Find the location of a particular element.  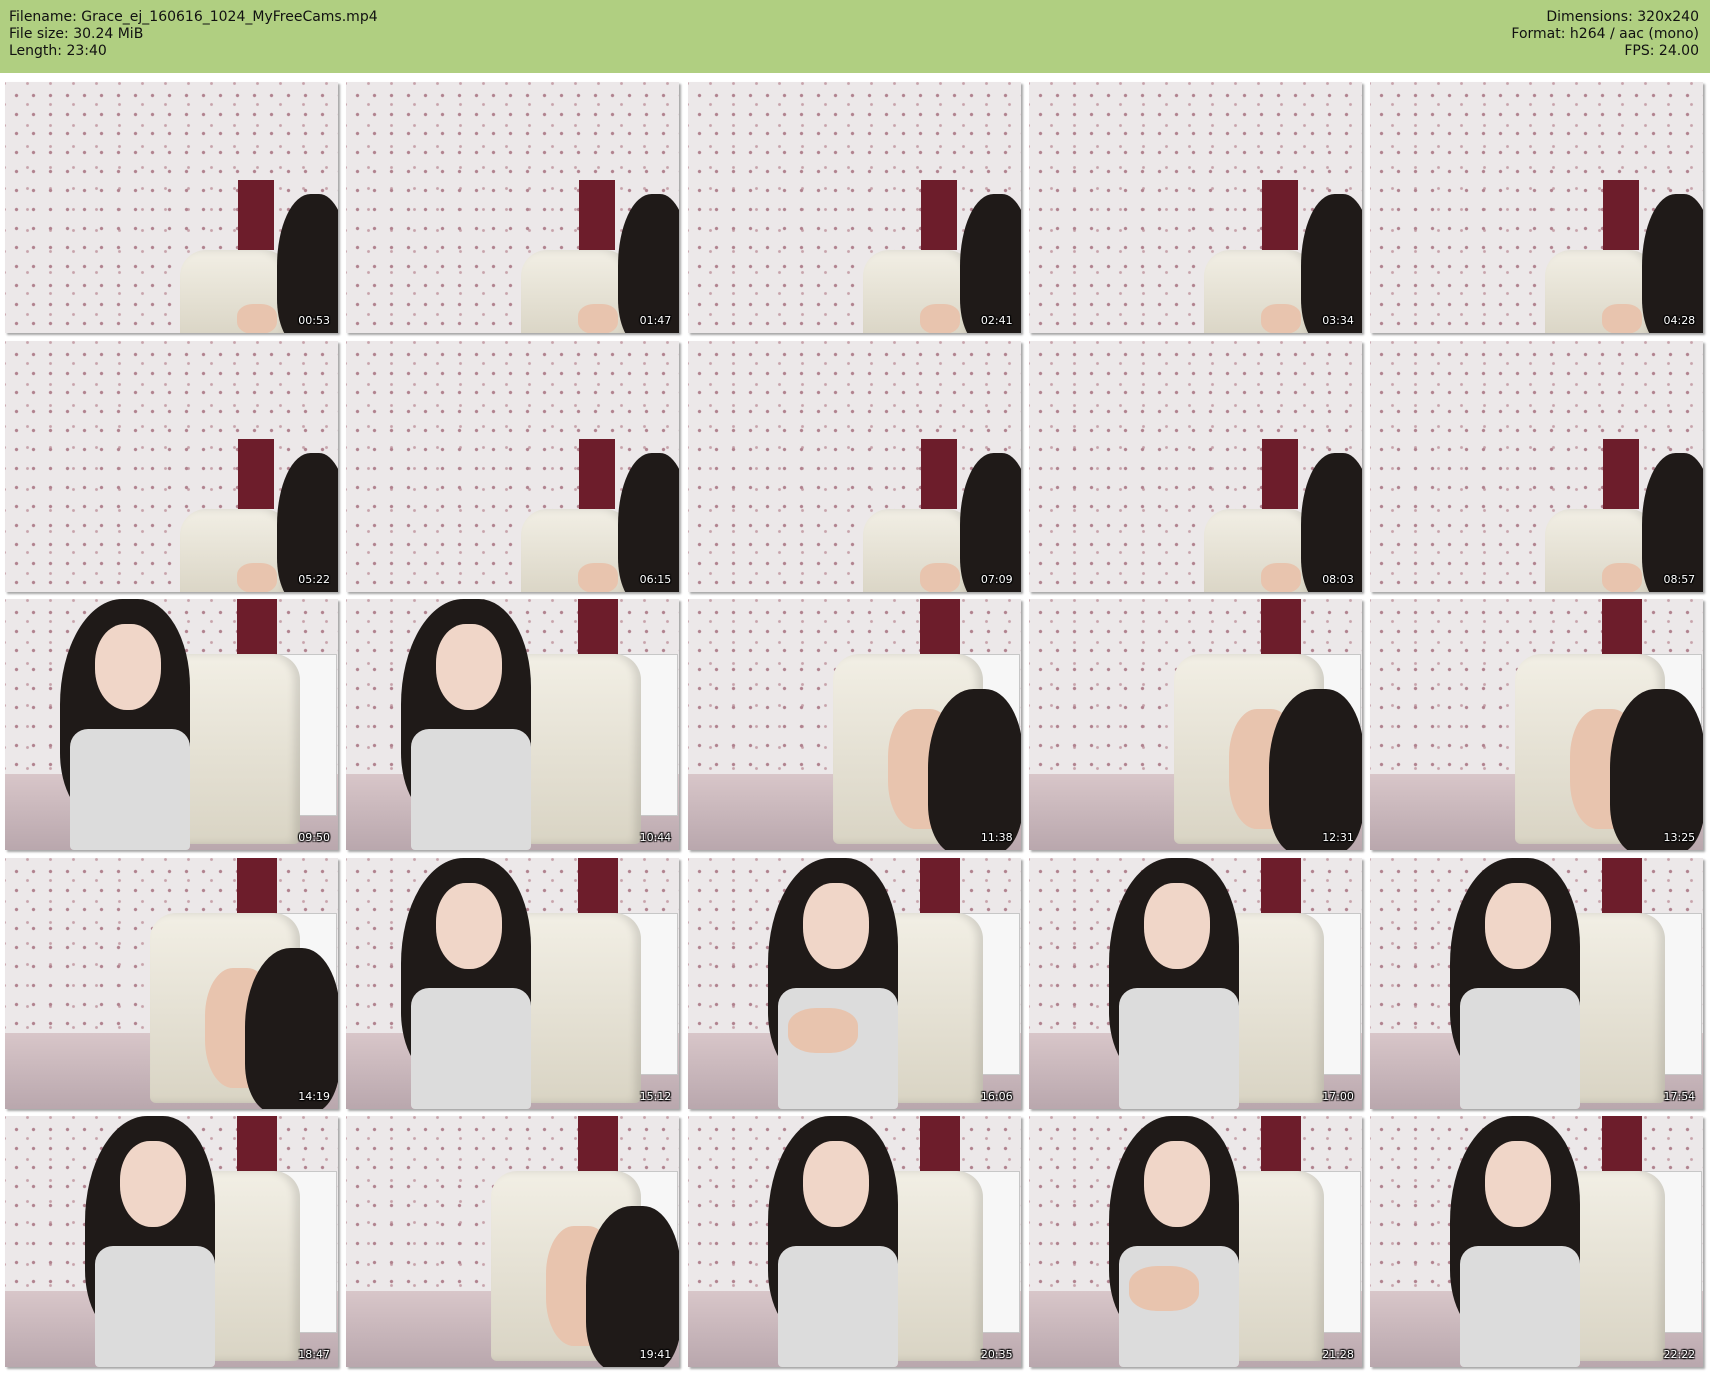

thumbnail-timestamp: 19:41 is located at coordinates (655, 1354).